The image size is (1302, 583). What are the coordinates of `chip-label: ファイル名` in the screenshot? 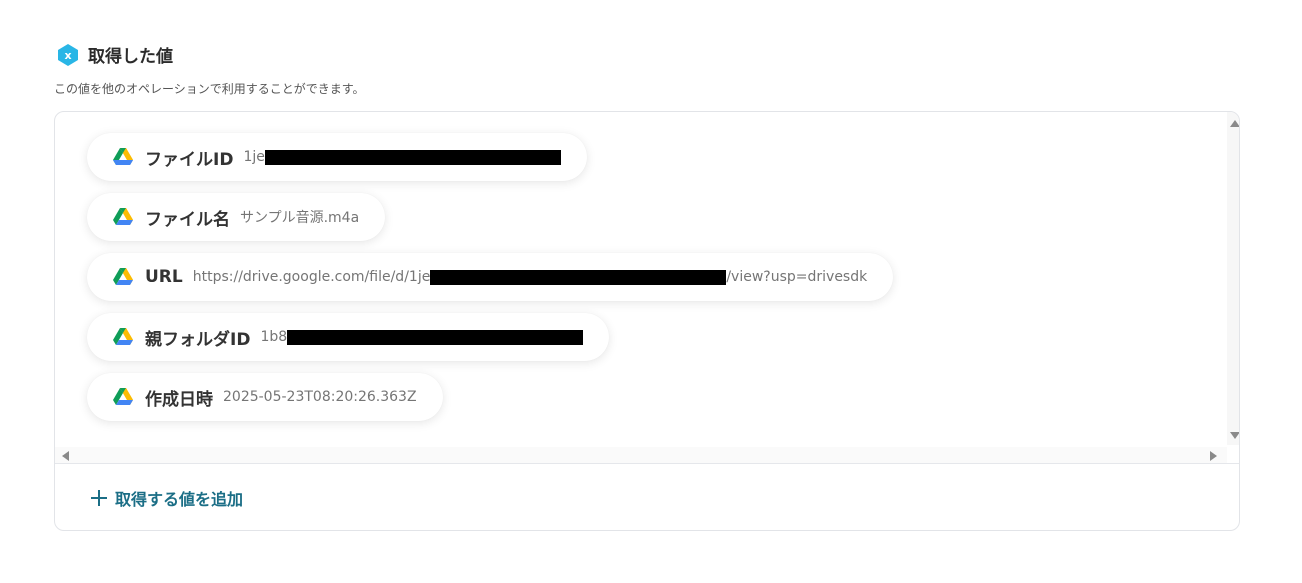 It's located at (187, 219).